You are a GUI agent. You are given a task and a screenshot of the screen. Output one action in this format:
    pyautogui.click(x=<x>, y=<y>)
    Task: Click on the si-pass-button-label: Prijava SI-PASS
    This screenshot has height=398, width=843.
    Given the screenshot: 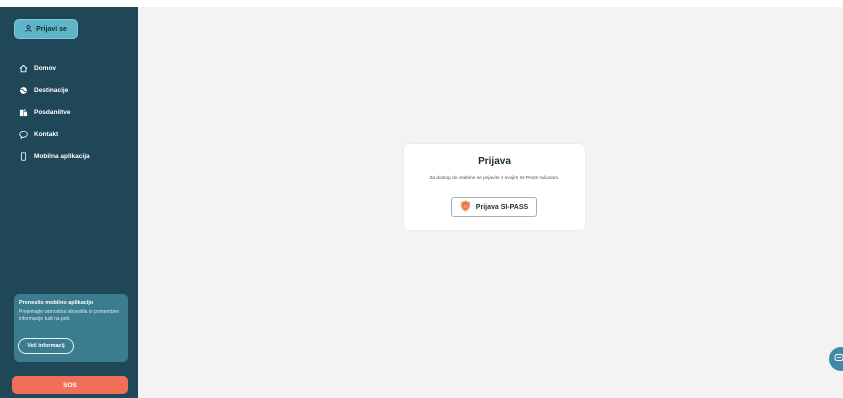 What is the action you would take?
    pyautogui.click(x=502, y=207)
    